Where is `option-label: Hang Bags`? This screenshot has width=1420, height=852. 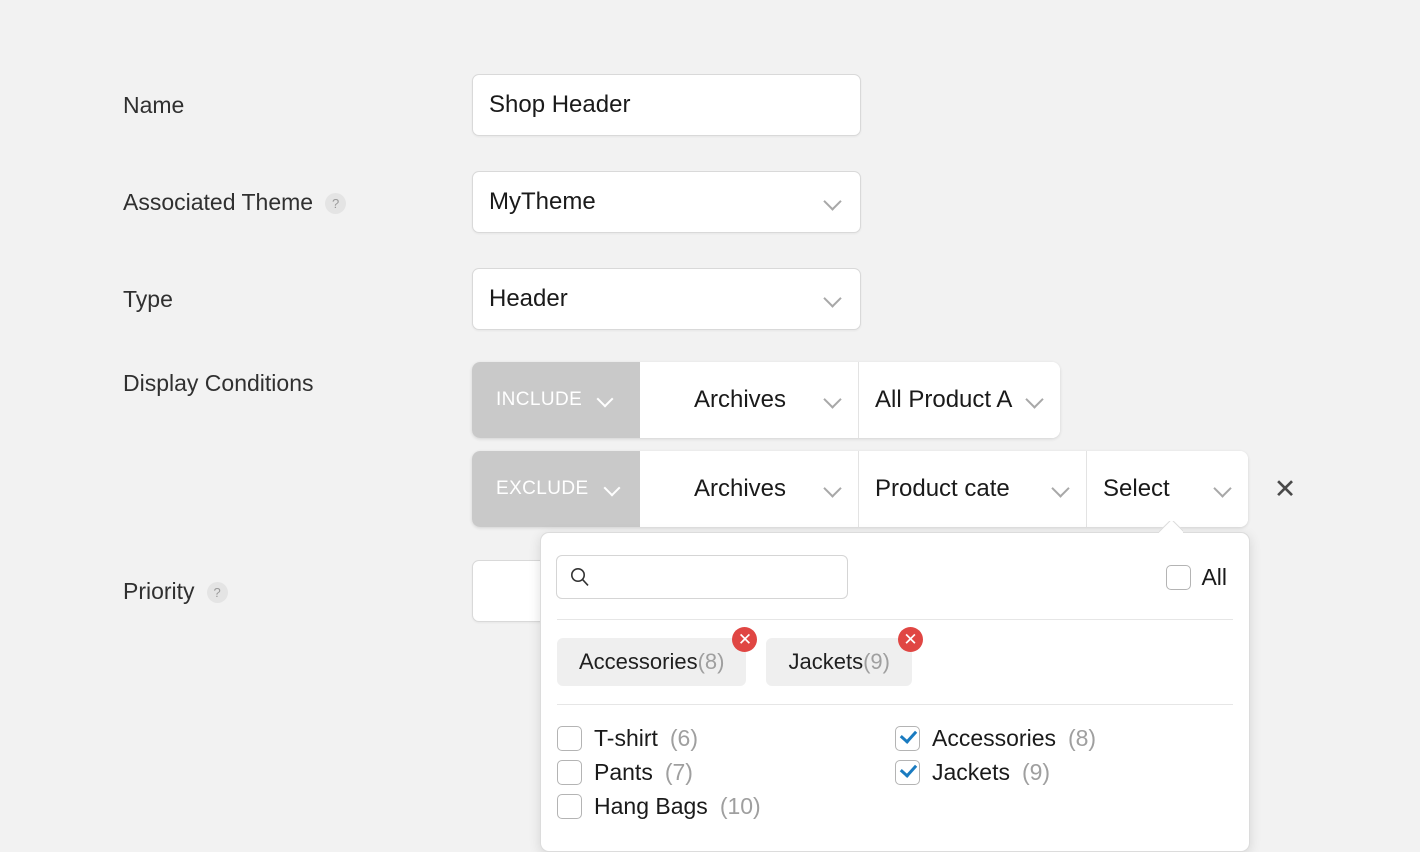
option-label: Hang Bags is located at coordinates (651, 805).